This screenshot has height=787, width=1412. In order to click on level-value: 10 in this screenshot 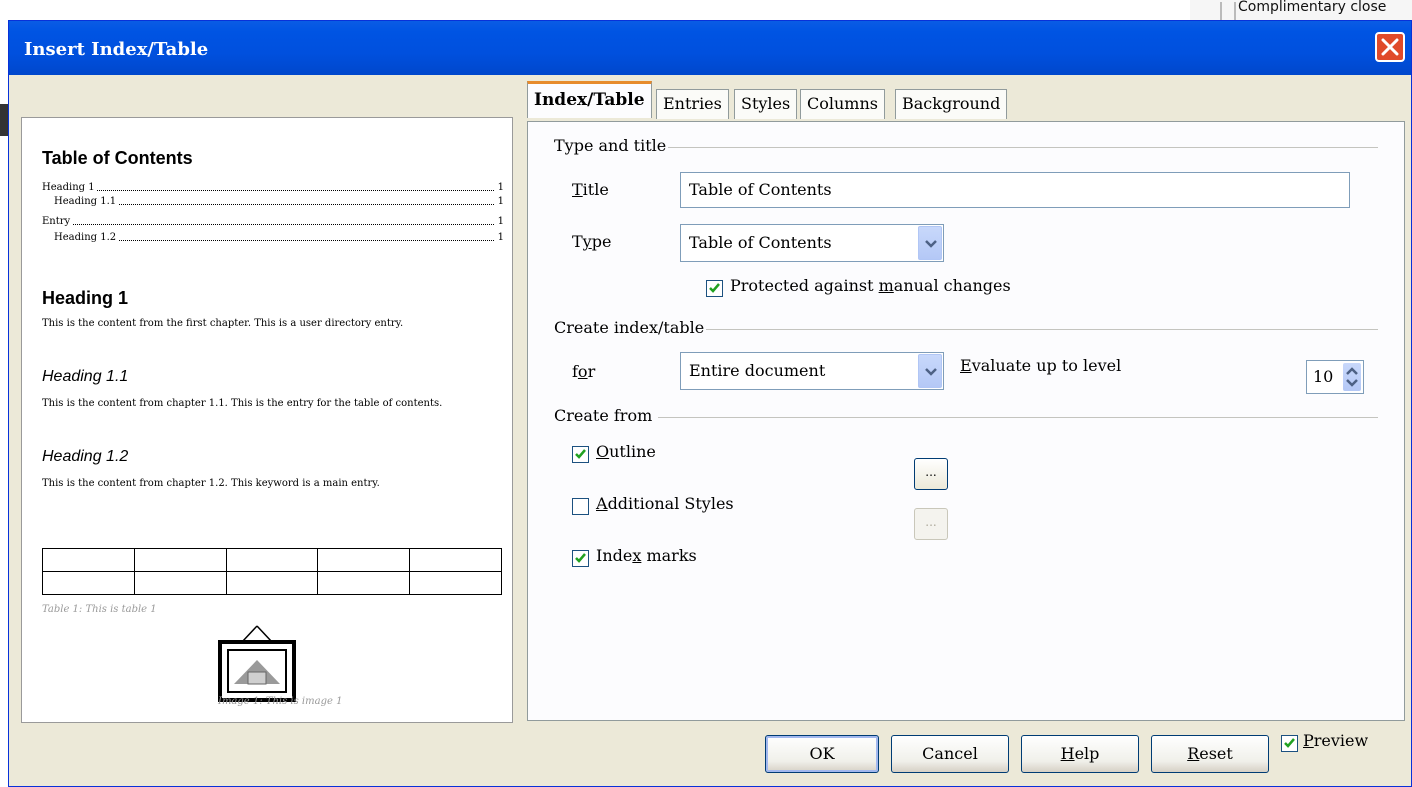, I will do `click(1323, 376)`.